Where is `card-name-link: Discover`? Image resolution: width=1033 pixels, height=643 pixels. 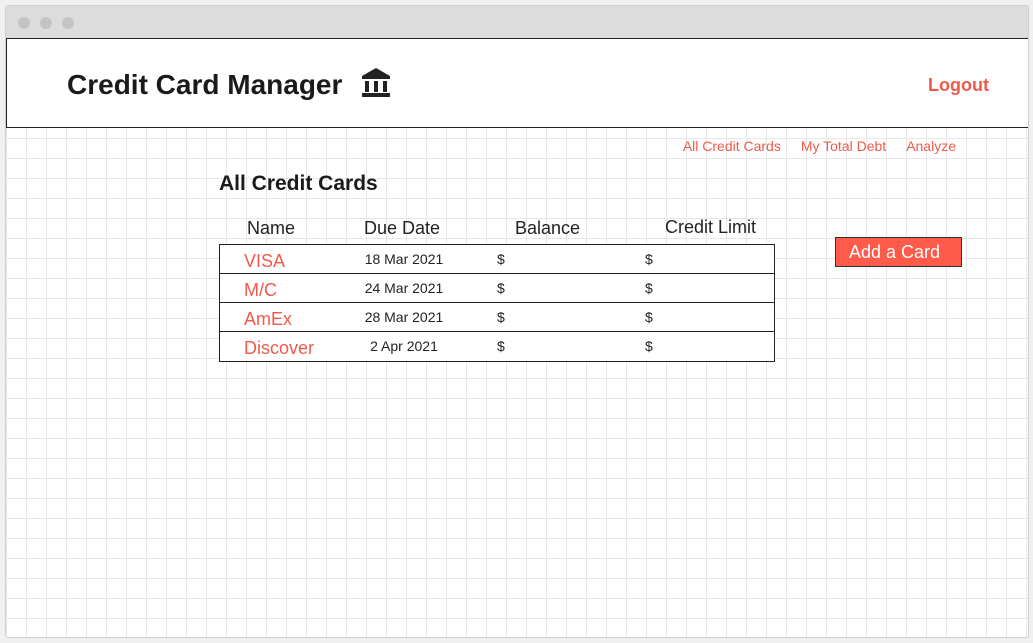
card-name-link: Discover is located at coordinates (279, 348).